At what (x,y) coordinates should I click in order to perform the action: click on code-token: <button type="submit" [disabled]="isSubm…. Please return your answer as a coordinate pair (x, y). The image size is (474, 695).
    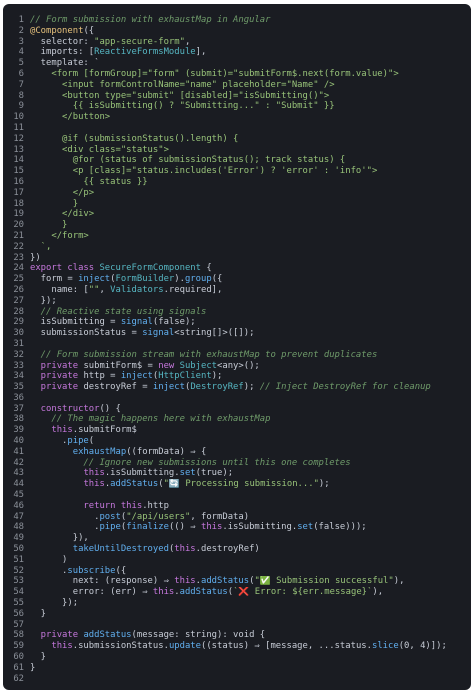
    Looking at the image, I should click on (180, 95).